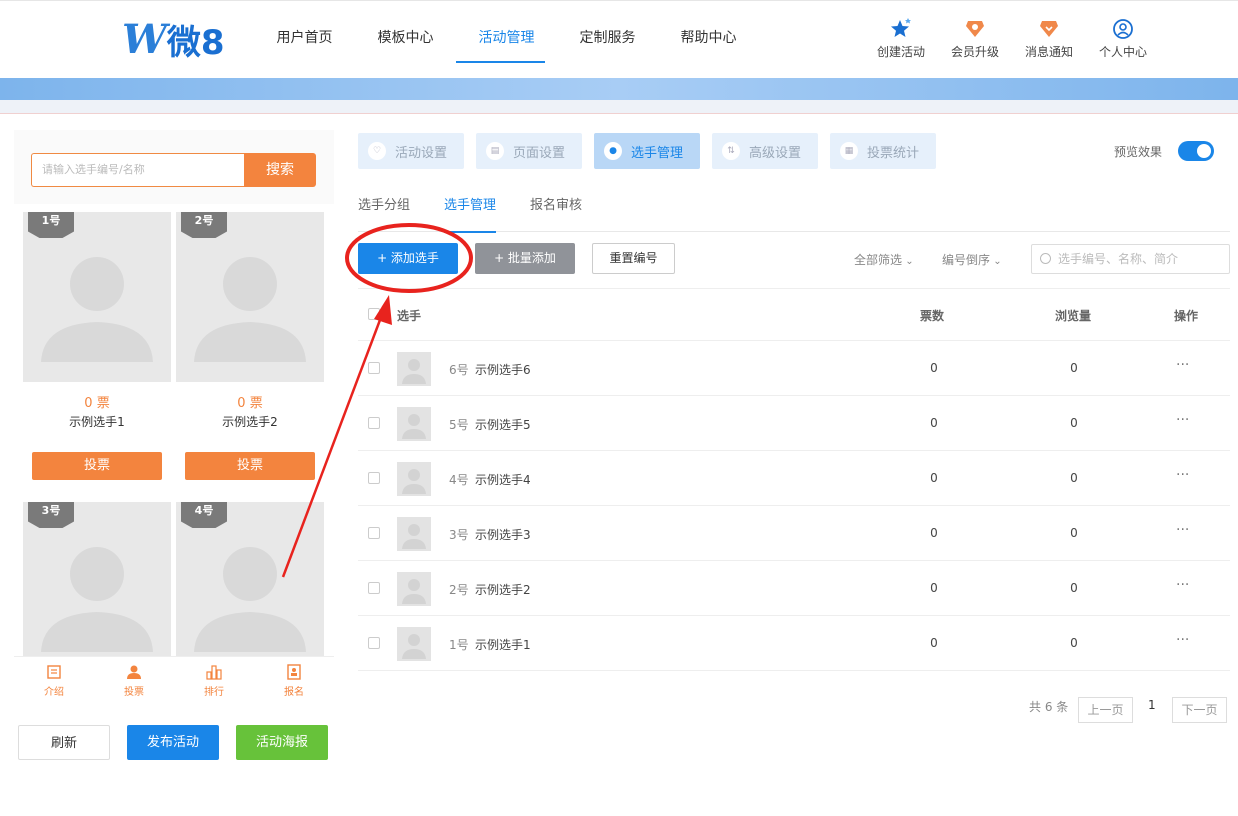 This screenshot has width=1238, height=816. I want to click on contestant-search-input: 选手编号、名称、简介, so click(1130, 259).